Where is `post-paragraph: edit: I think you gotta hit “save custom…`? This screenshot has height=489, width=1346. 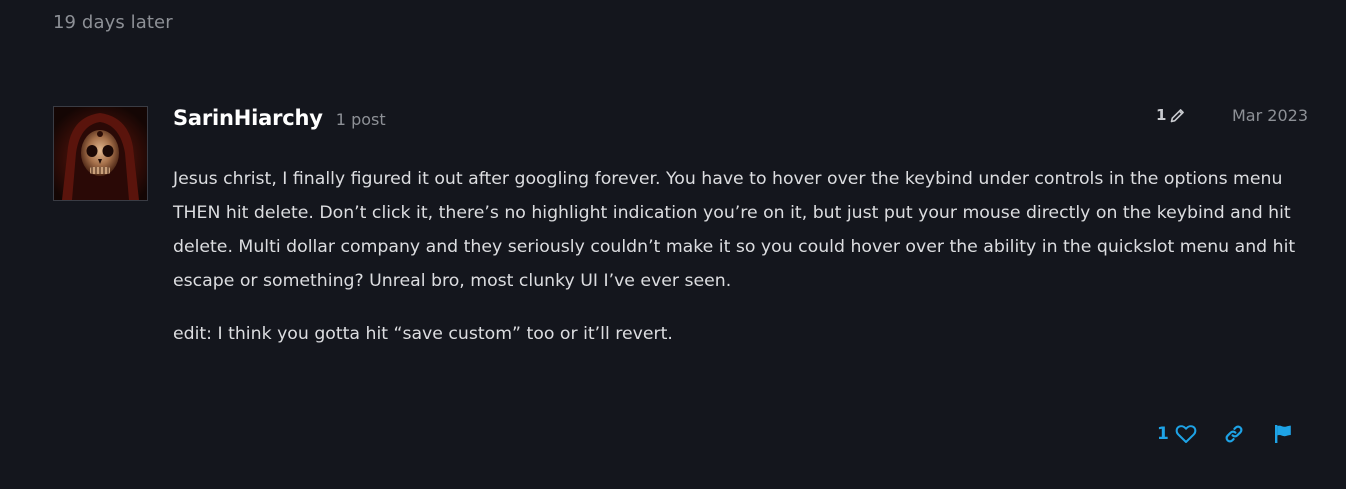 post-paragraph: edit: I think you gotta hit “save custom… is located at coordinates (423, 334).